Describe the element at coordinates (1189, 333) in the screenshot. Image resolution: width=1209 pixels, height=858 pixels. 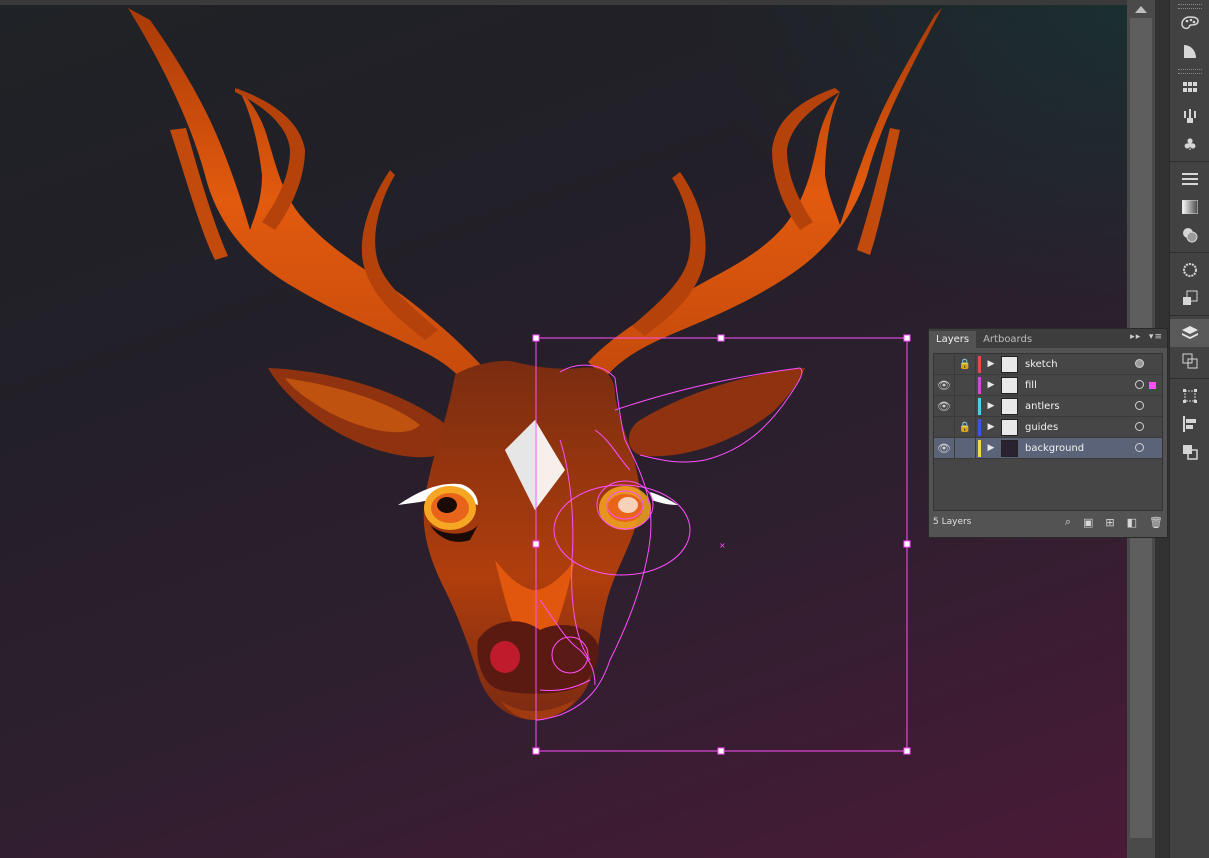
I see `layers-icon` at that location.